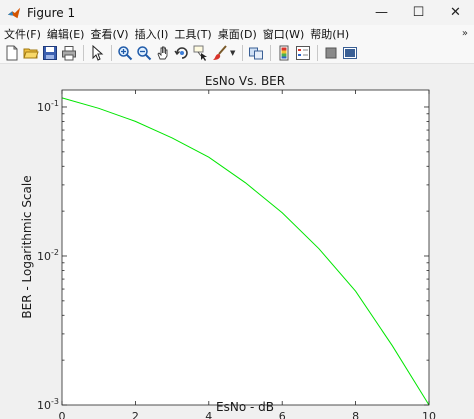 This screenshot has height=419, width=474. I want to click on brush-dropdown-icon: ▼, so click(232, 53).